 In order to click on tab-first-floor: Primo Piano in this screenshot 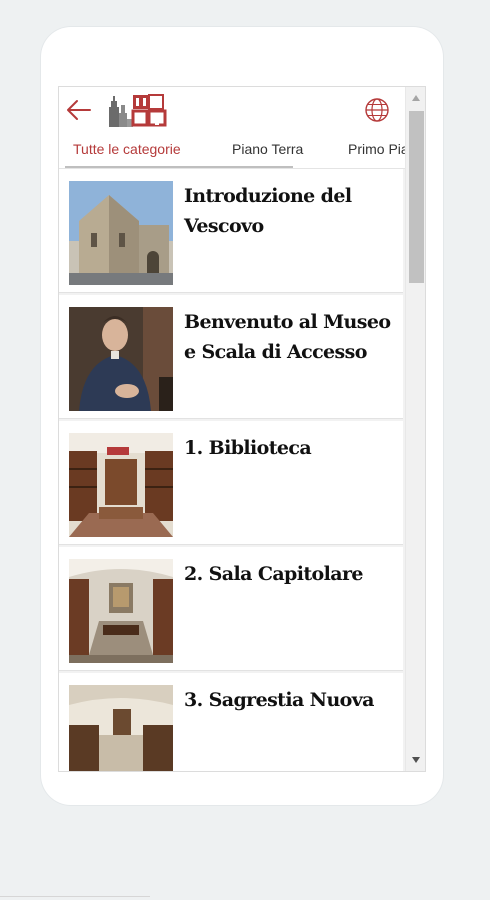, I will do `click(376, 150)`.